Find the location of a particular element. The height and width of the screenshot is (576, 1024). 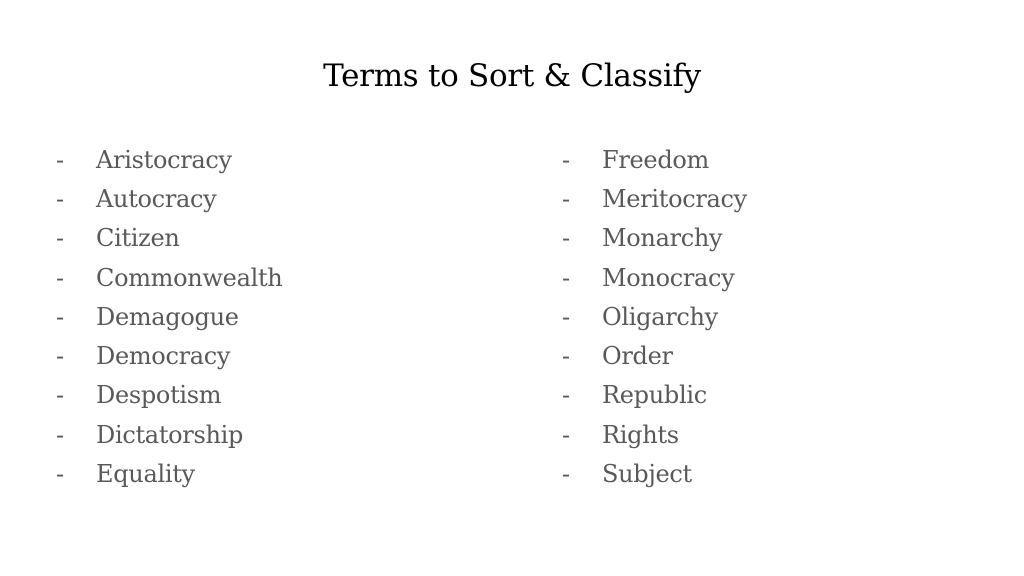

list-item: - Rights is located at coordinates (654, 434).